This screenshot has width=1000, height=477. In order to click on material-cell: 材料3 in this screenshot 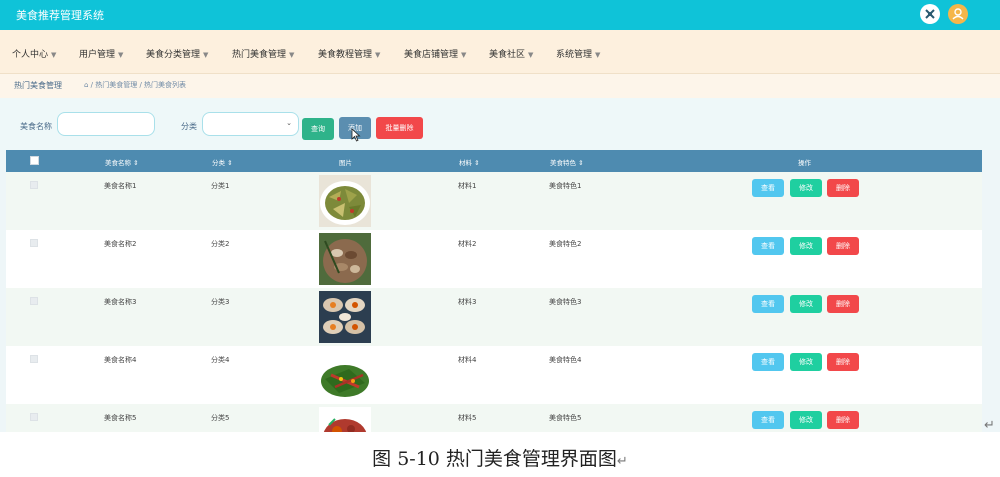, I will do `click(467, 302)`.